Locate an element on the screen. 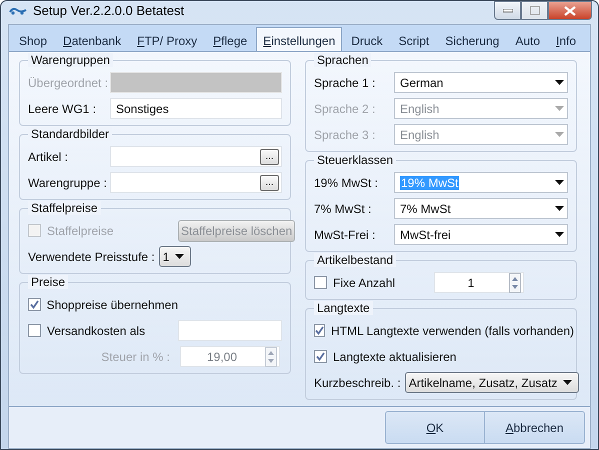  tab: Shop is located at coordinates (33, 40).